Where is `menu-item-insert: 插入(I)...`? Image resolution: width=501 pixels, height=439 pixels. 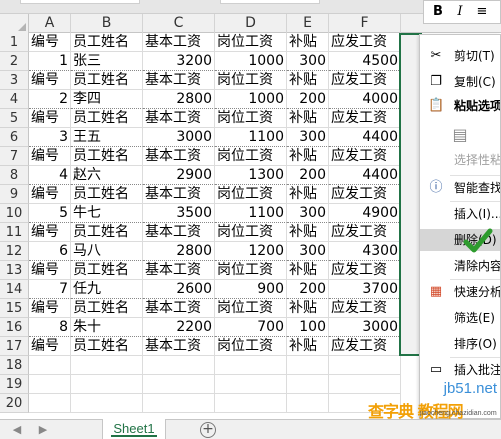
menu-item-insert: 插入(I)... is located at coordinates (460, 214).